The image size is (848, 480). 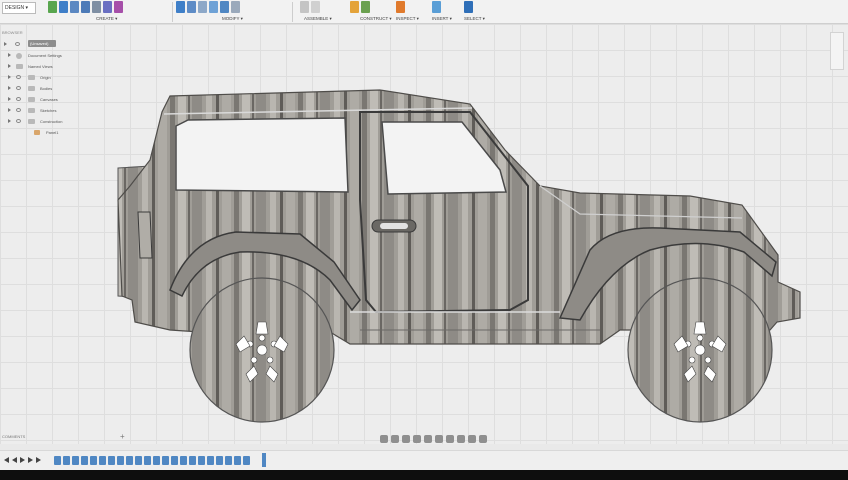 I want to click on form-icon, so click(x=118, y=7).